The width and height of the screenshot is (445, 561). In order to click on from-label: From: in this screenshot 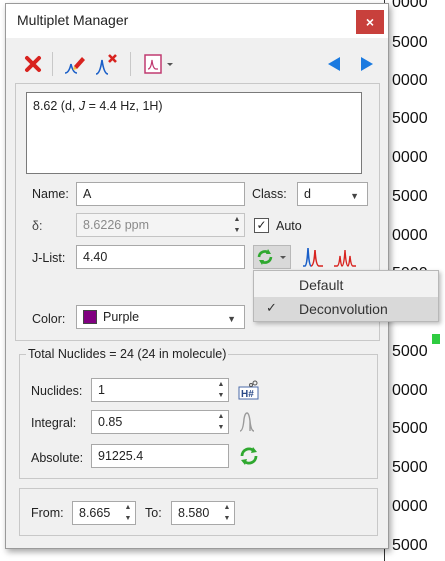, I will do `click(47, 513)`.